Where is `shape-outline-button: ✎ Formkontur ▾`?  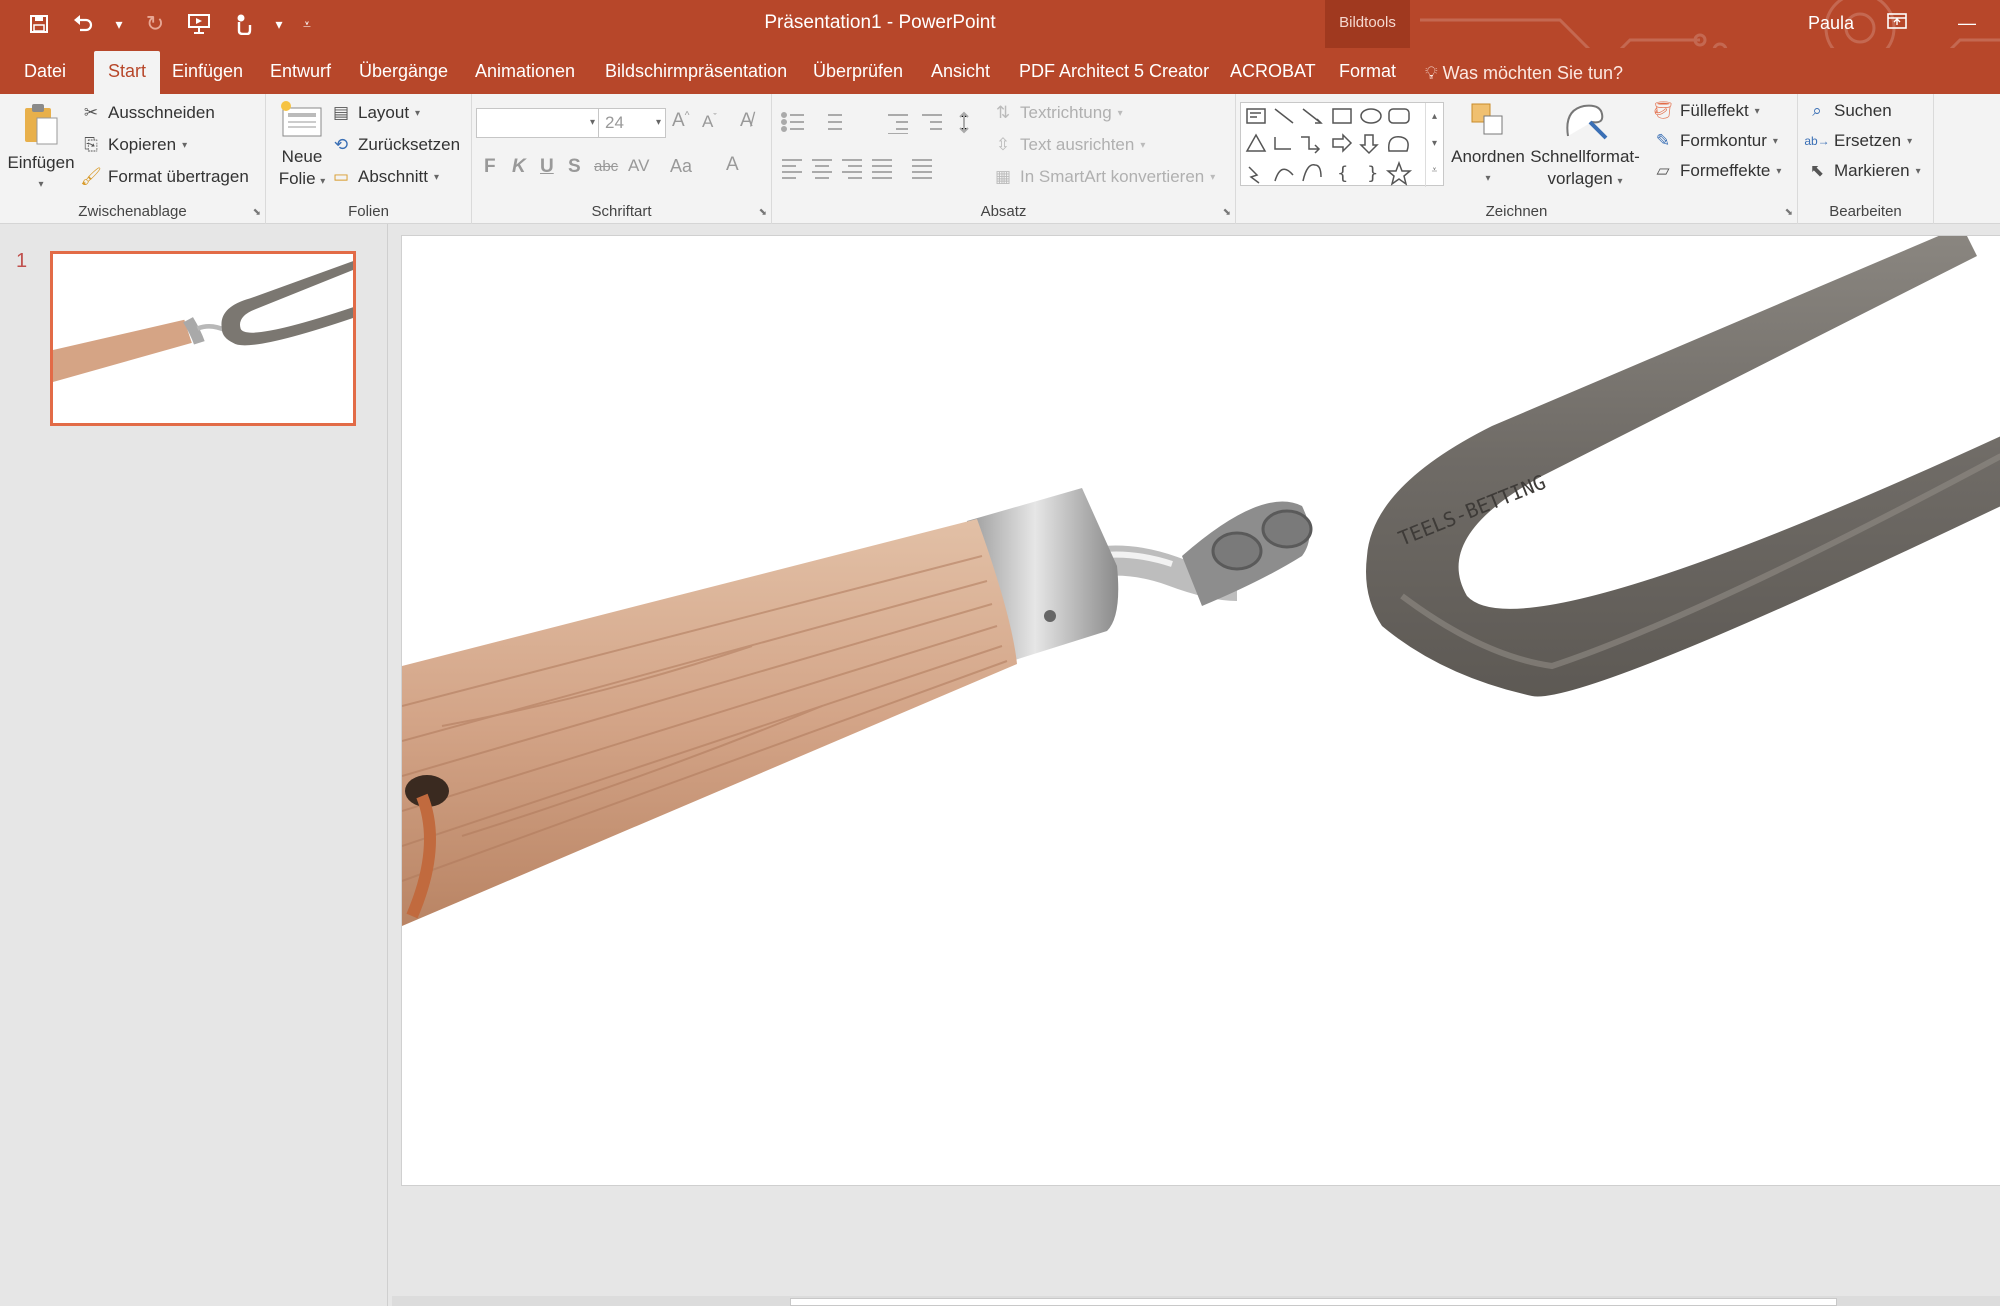 shape-outline-button: ✎ Formkontur ▾ is located at coordinates (1715, 141).